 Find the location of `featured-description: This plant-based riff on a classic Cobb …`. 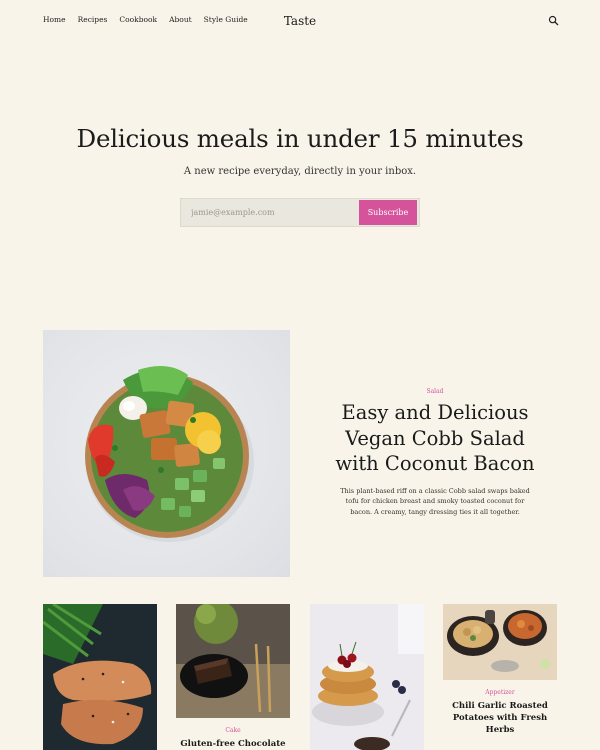

featured-description: This plant-based riff on a classic Cobb … is located at coordinates (435, 501).